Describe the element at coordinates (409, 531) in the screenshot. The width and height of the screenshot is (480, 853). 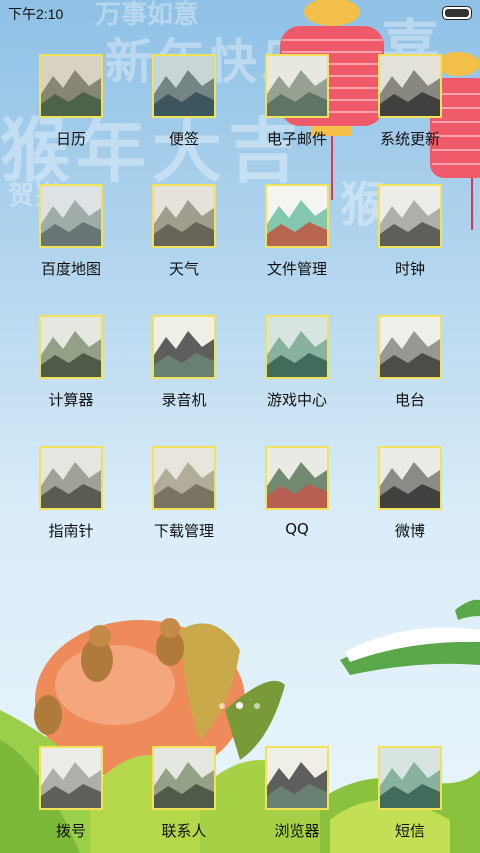
I see `app-label: 微博` at that location.